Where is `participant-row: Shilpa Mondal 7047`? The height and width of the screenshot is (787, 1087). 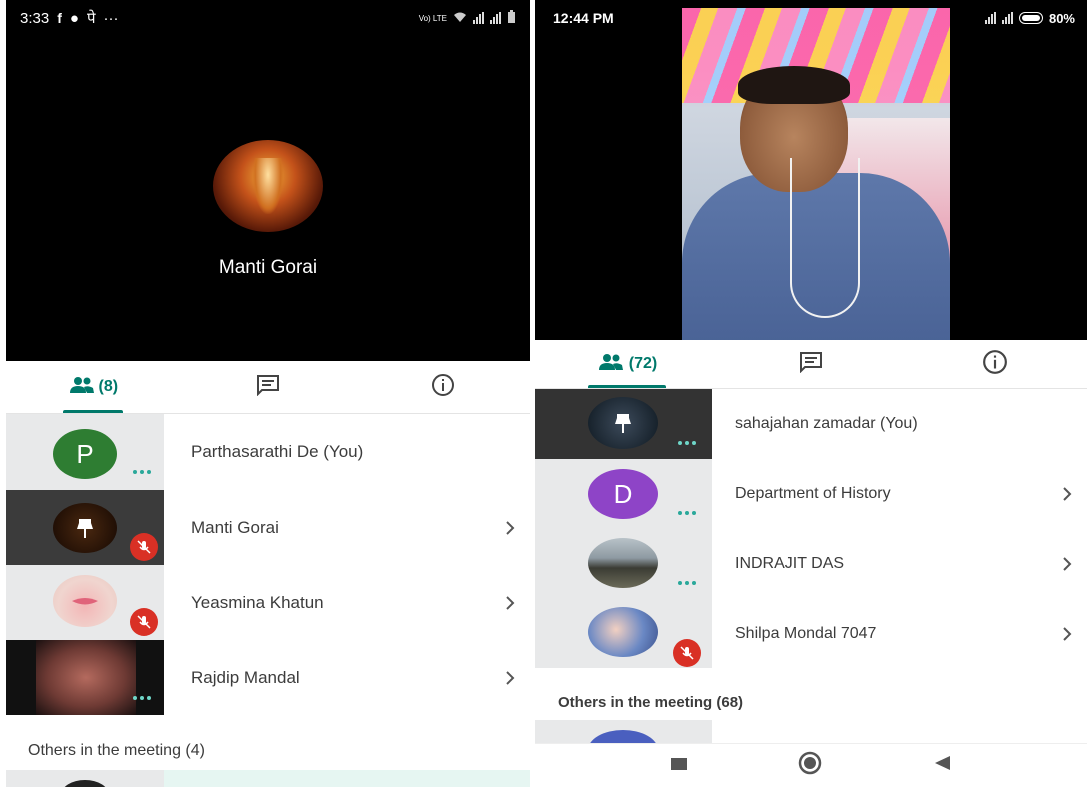
participant-row: Shilpa Mondal 7047 is located at coordinates (811, 633).